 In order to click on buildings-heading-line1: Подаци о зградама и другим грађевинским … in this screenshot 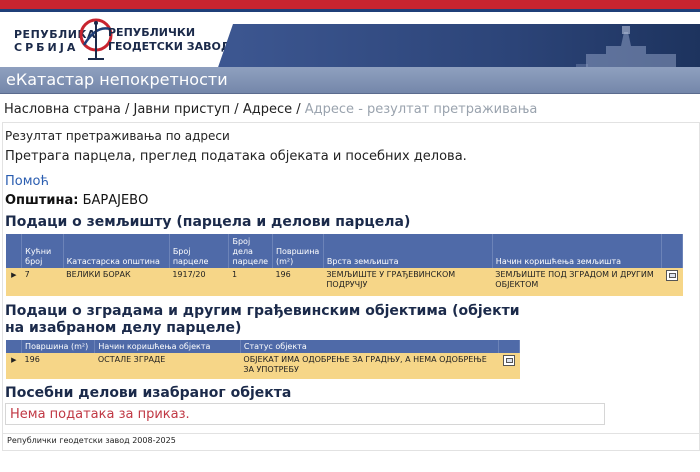, I will do `click(262, 311)`.